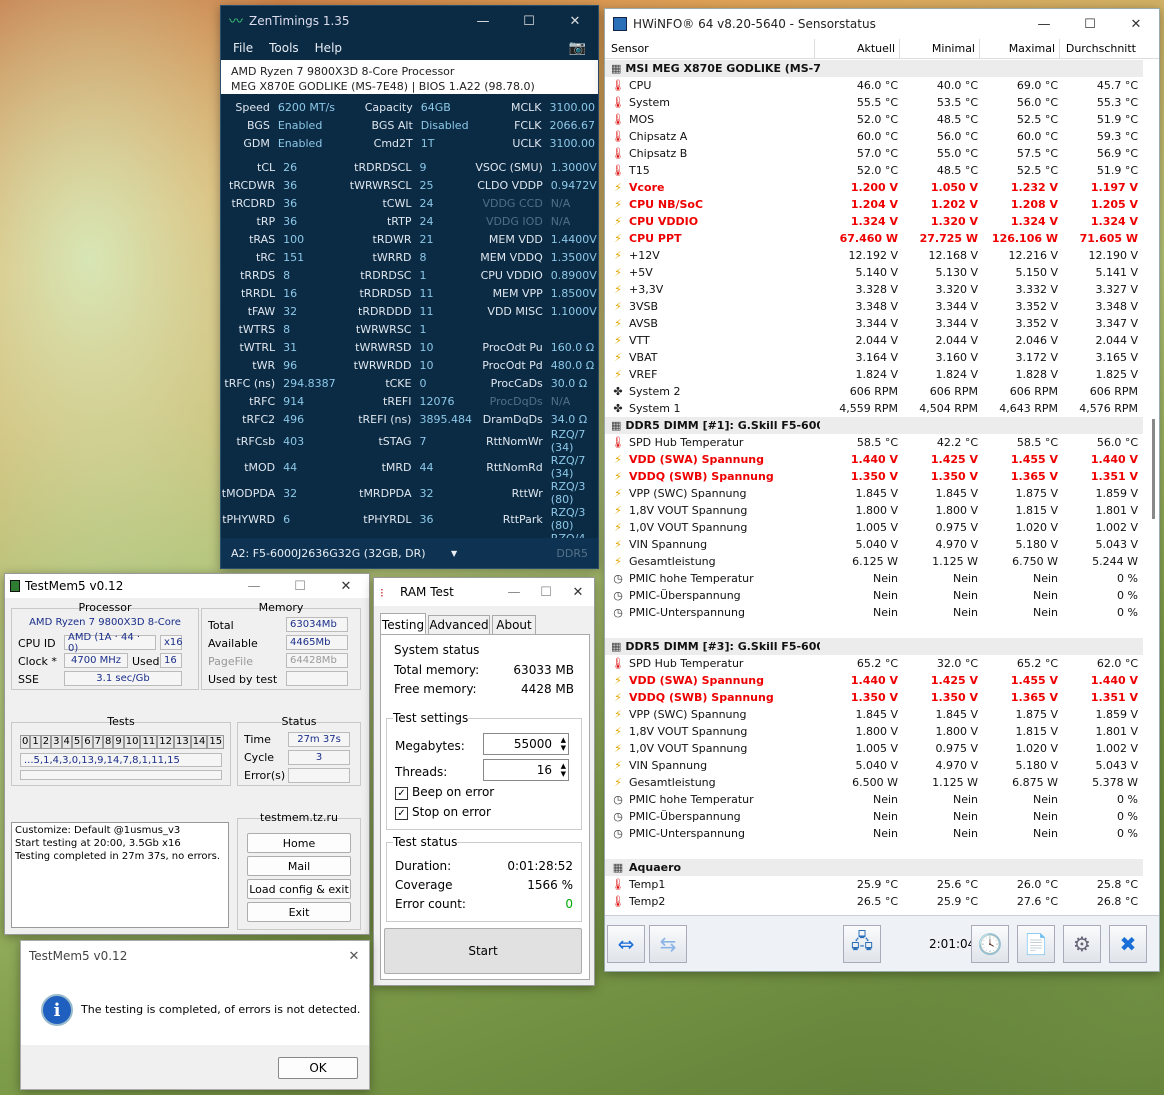 The height and width of the screenshot is (1095, 1164). What do you see at coordinates (299, 912) in the screenshot?
I see `exit-button: Exit` at bounding box center [299, 912].